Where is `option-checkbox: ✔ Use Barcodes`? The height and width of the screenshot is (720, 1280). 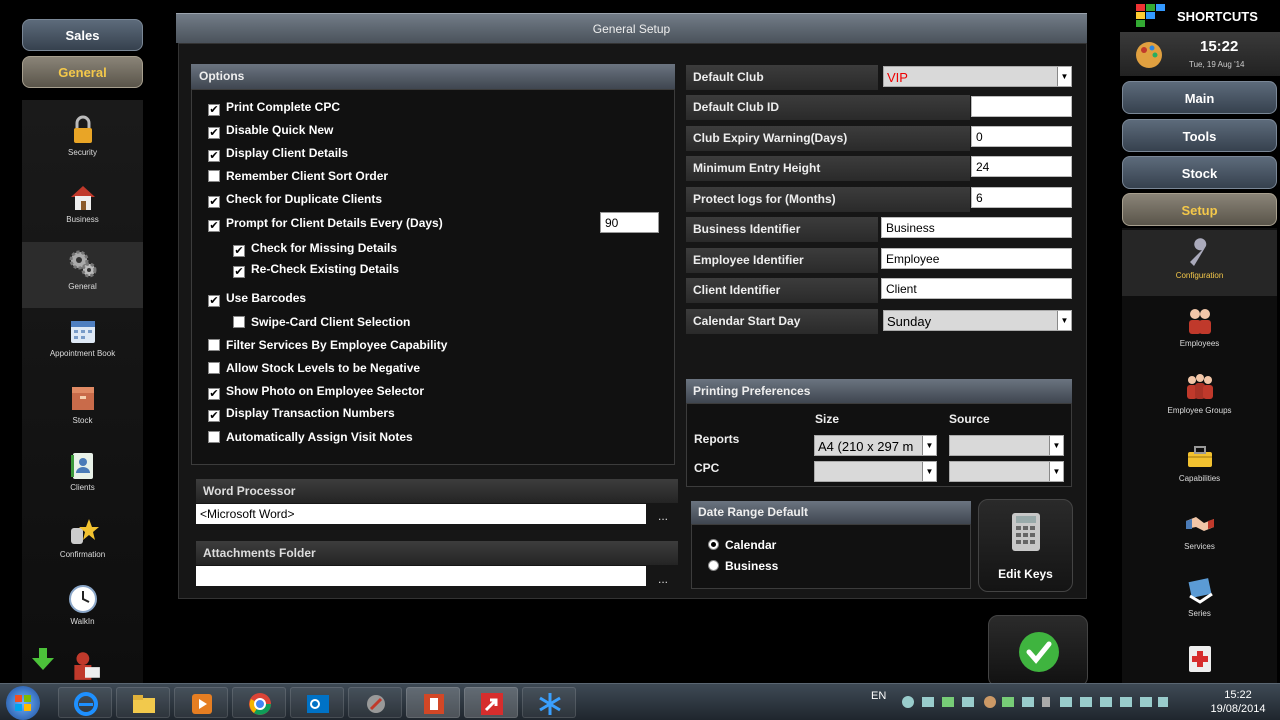
option-checkbox: ✔ Use Barcodes is located at coordinates (257, 298).